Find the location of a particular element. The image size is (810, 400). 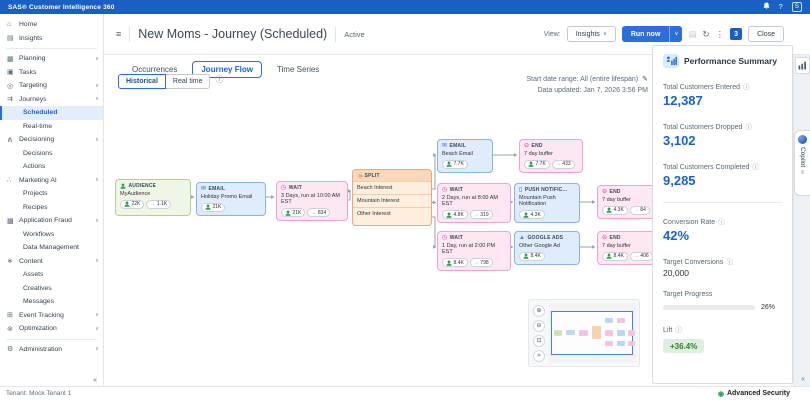

sidebar-item-recipes: Recipes is located at coordinates (51, 208).